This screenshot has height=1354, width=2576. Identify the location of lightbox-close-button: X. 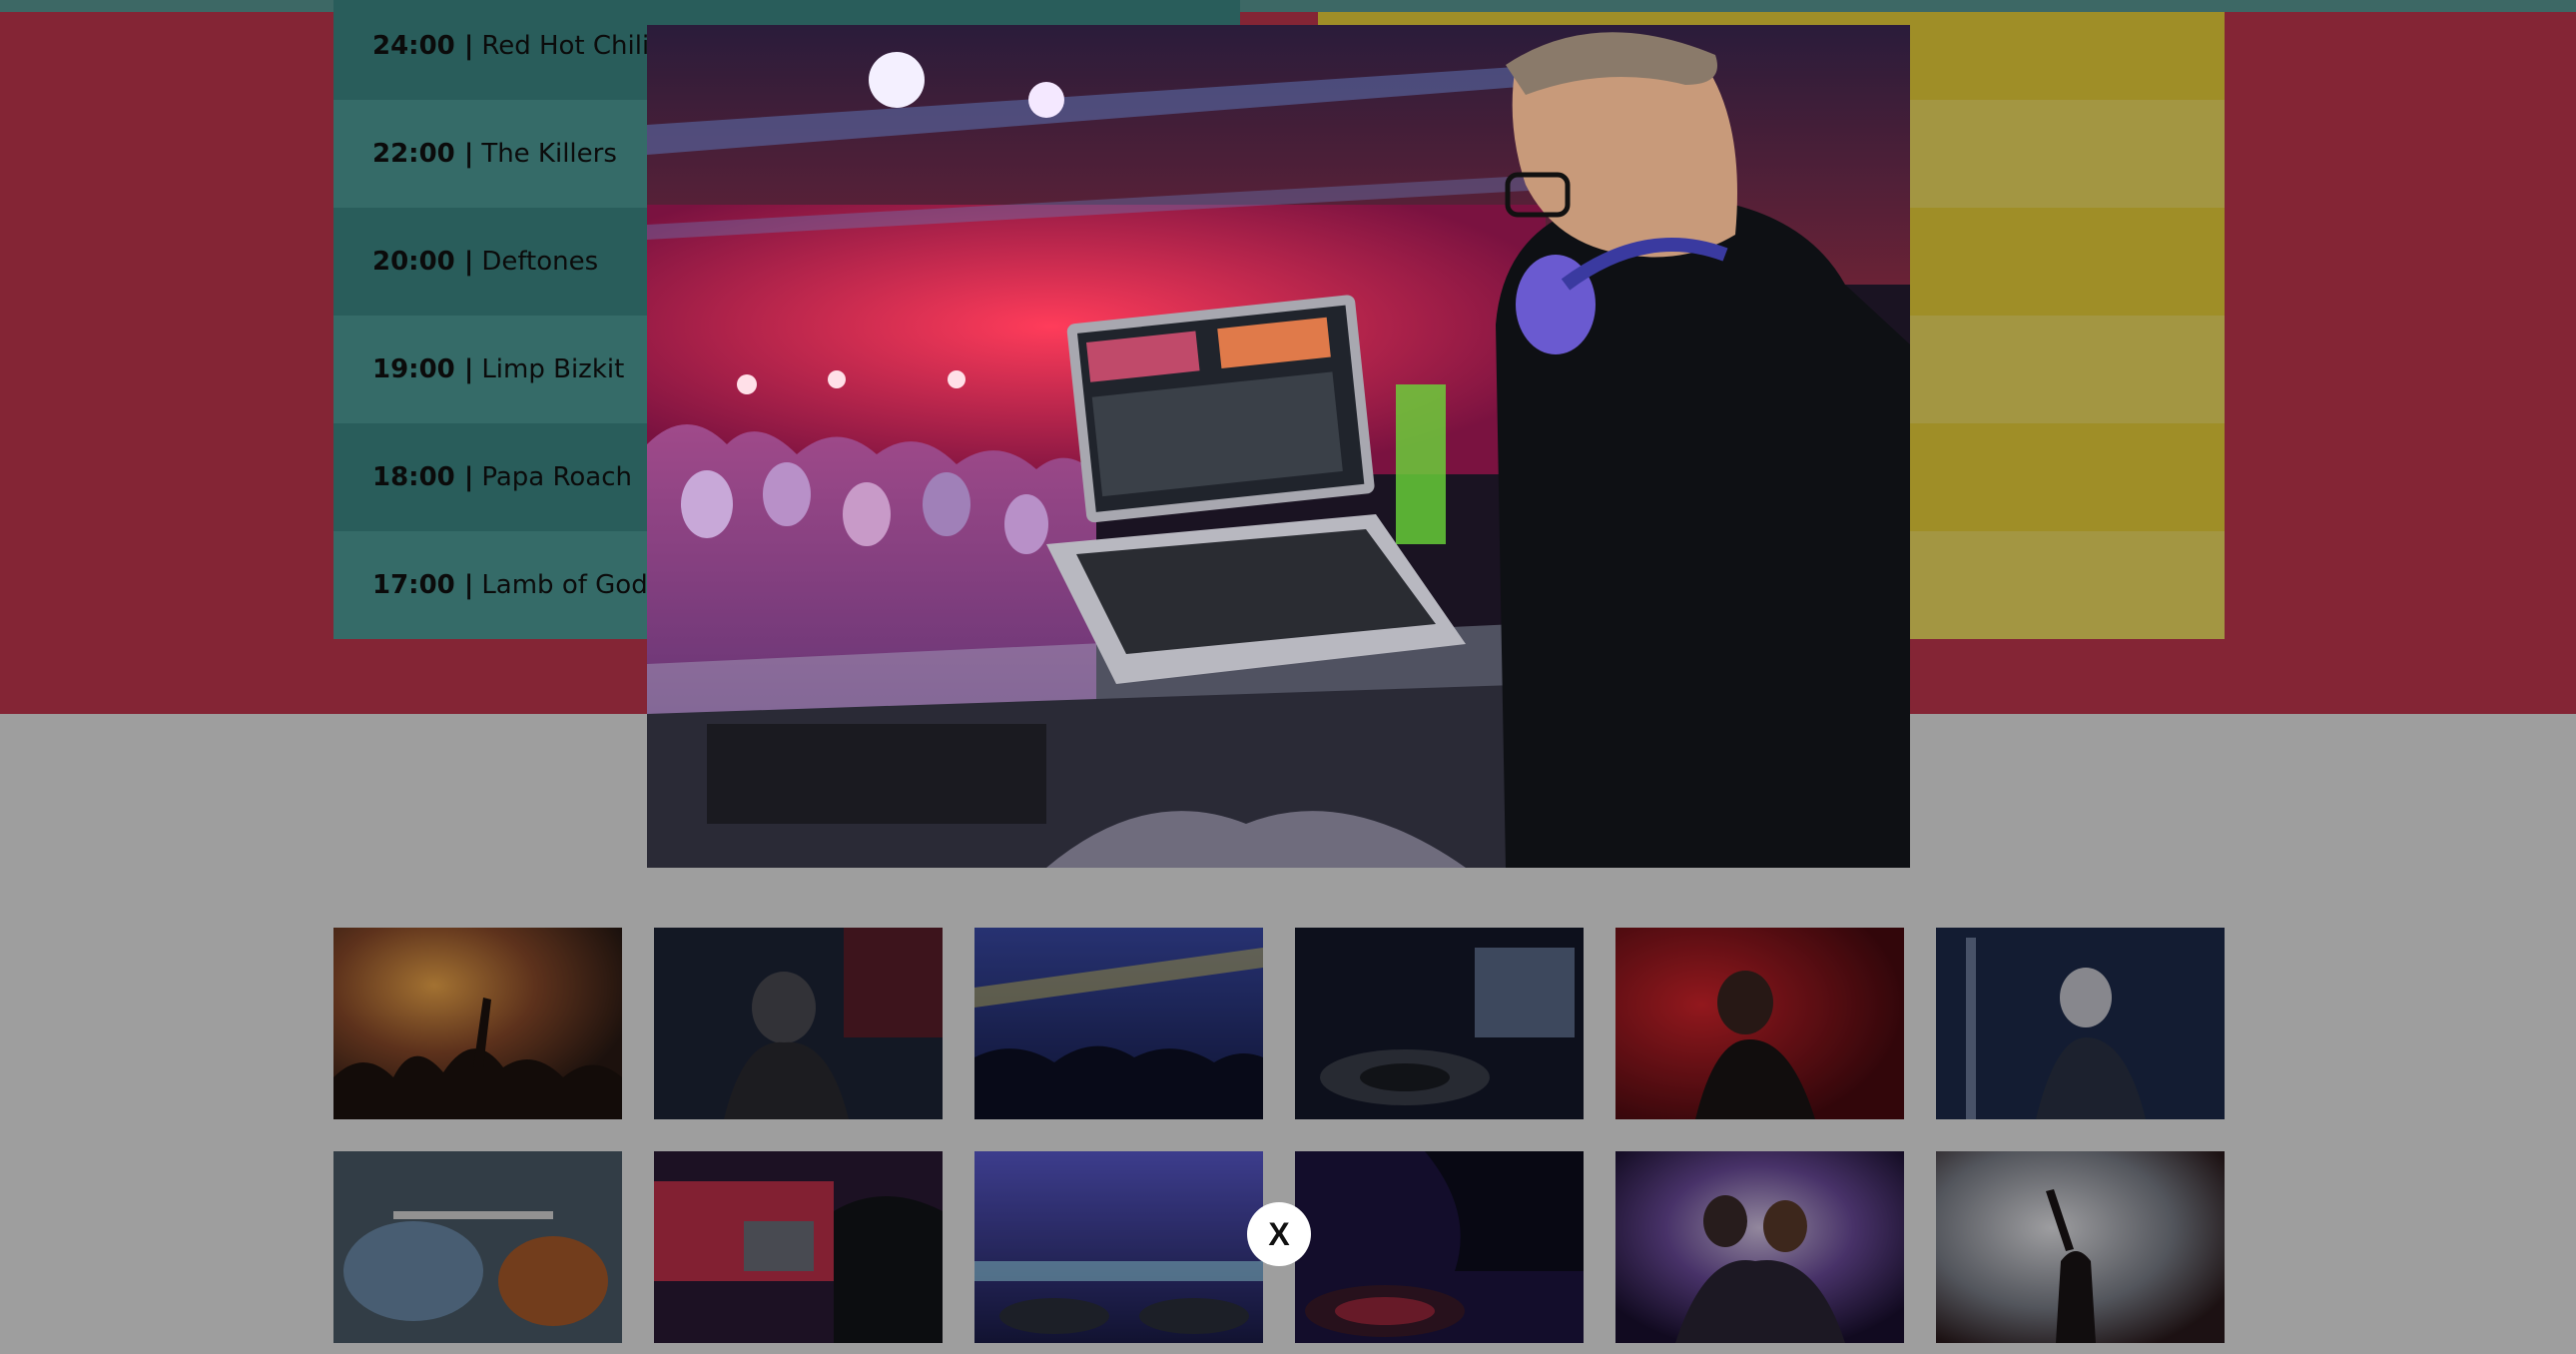
(1279, 1234).